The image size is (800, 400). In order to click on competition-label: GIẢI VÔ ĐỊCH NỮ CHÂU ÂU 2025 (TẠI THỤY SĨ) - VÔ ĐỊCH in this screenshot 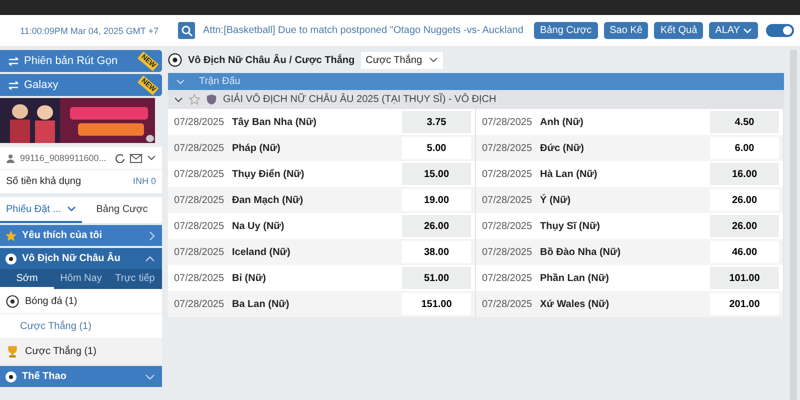, I will do `click(359, 99)`.